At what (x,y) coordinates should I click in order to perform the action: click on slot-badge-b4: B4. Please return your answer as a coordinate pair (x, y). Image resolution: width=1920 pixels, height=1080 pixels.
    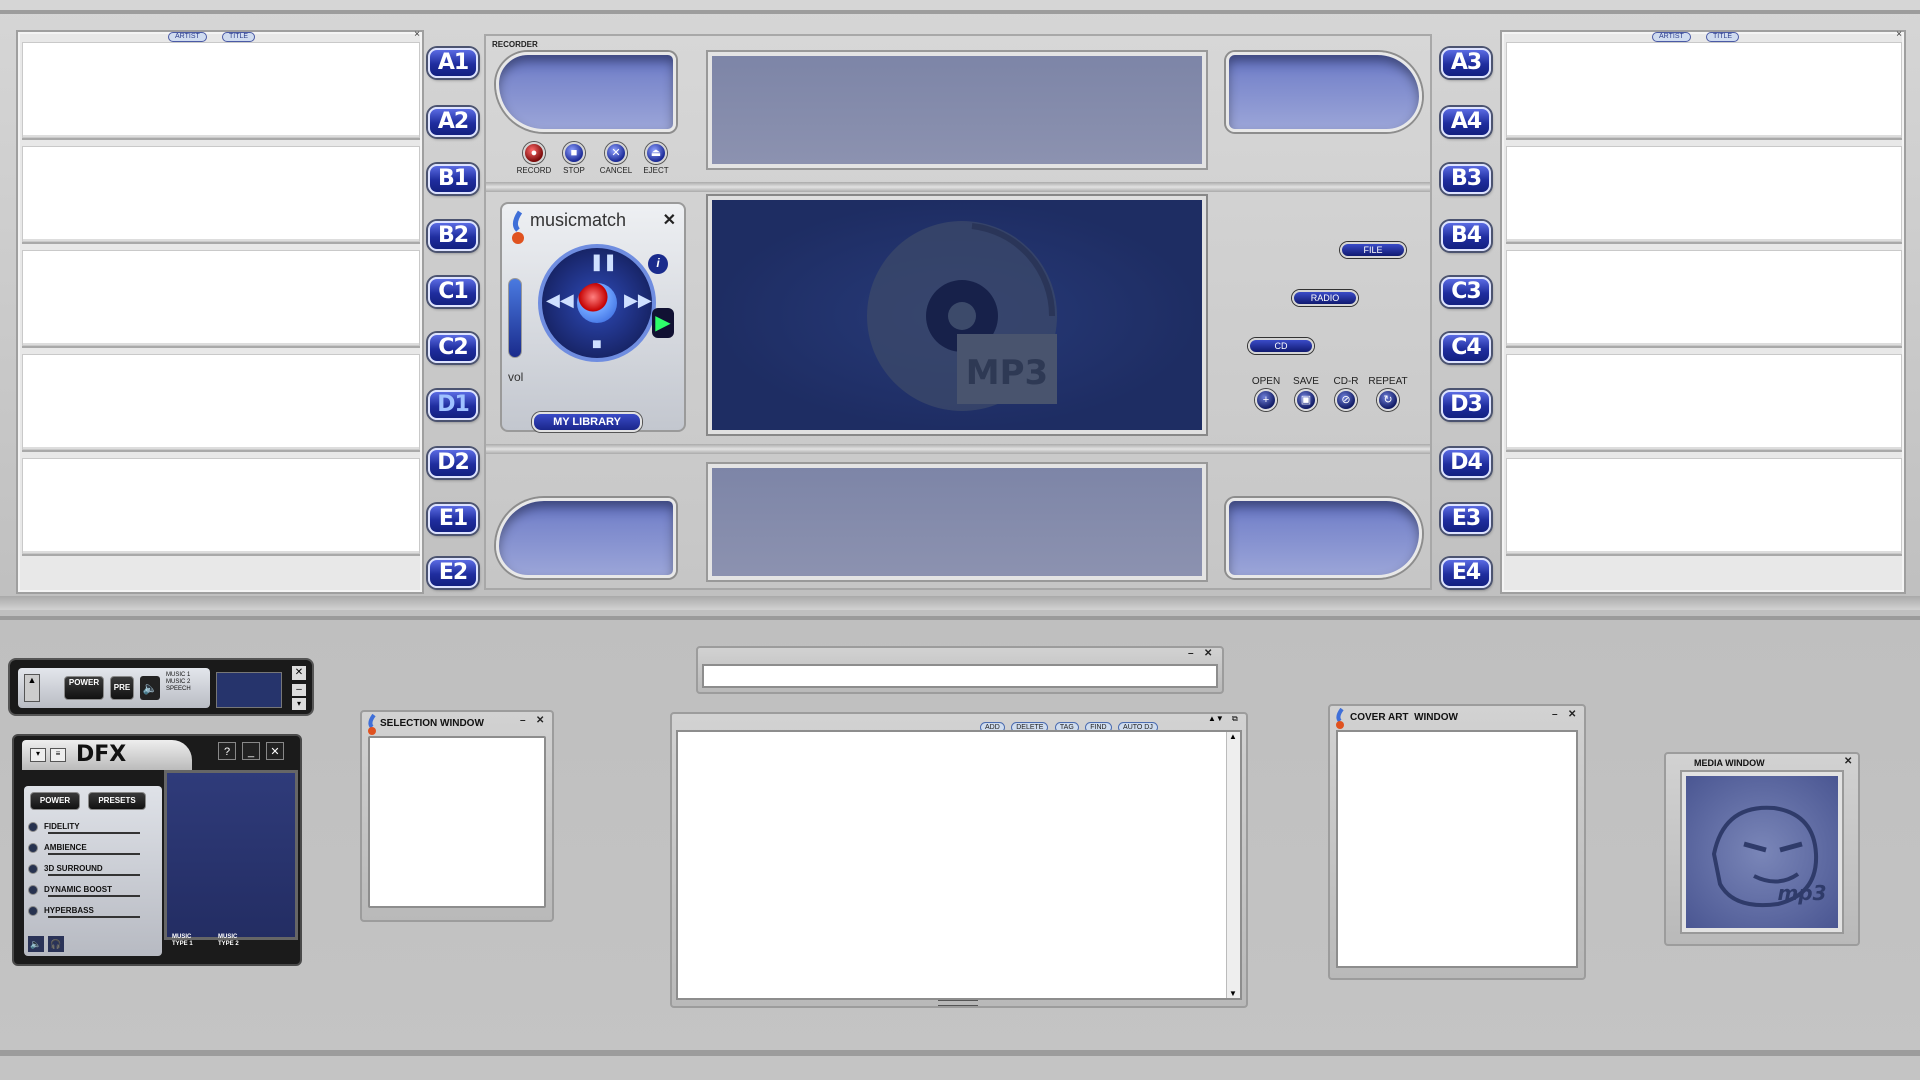
    Looking at the image, I should click on (1466, 236).